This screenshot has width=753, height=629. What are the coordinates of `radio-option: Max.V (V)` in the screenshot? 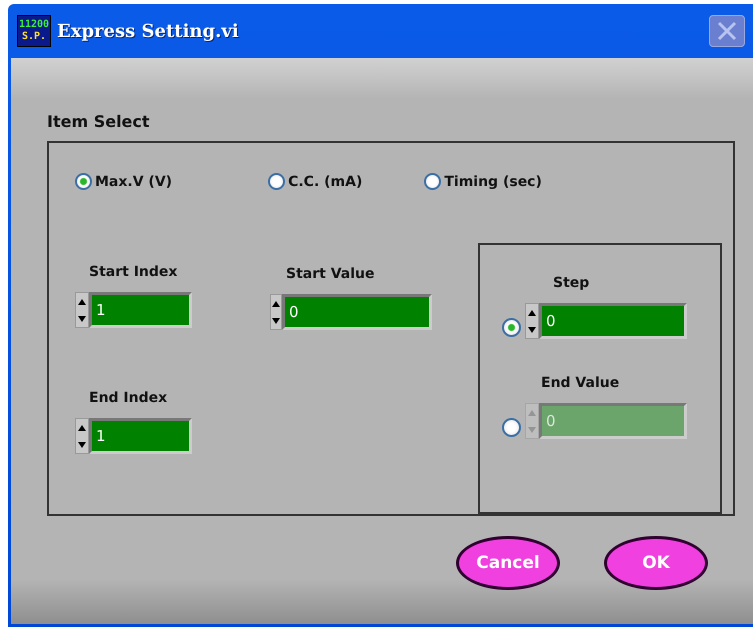 It's located at (123, 181).